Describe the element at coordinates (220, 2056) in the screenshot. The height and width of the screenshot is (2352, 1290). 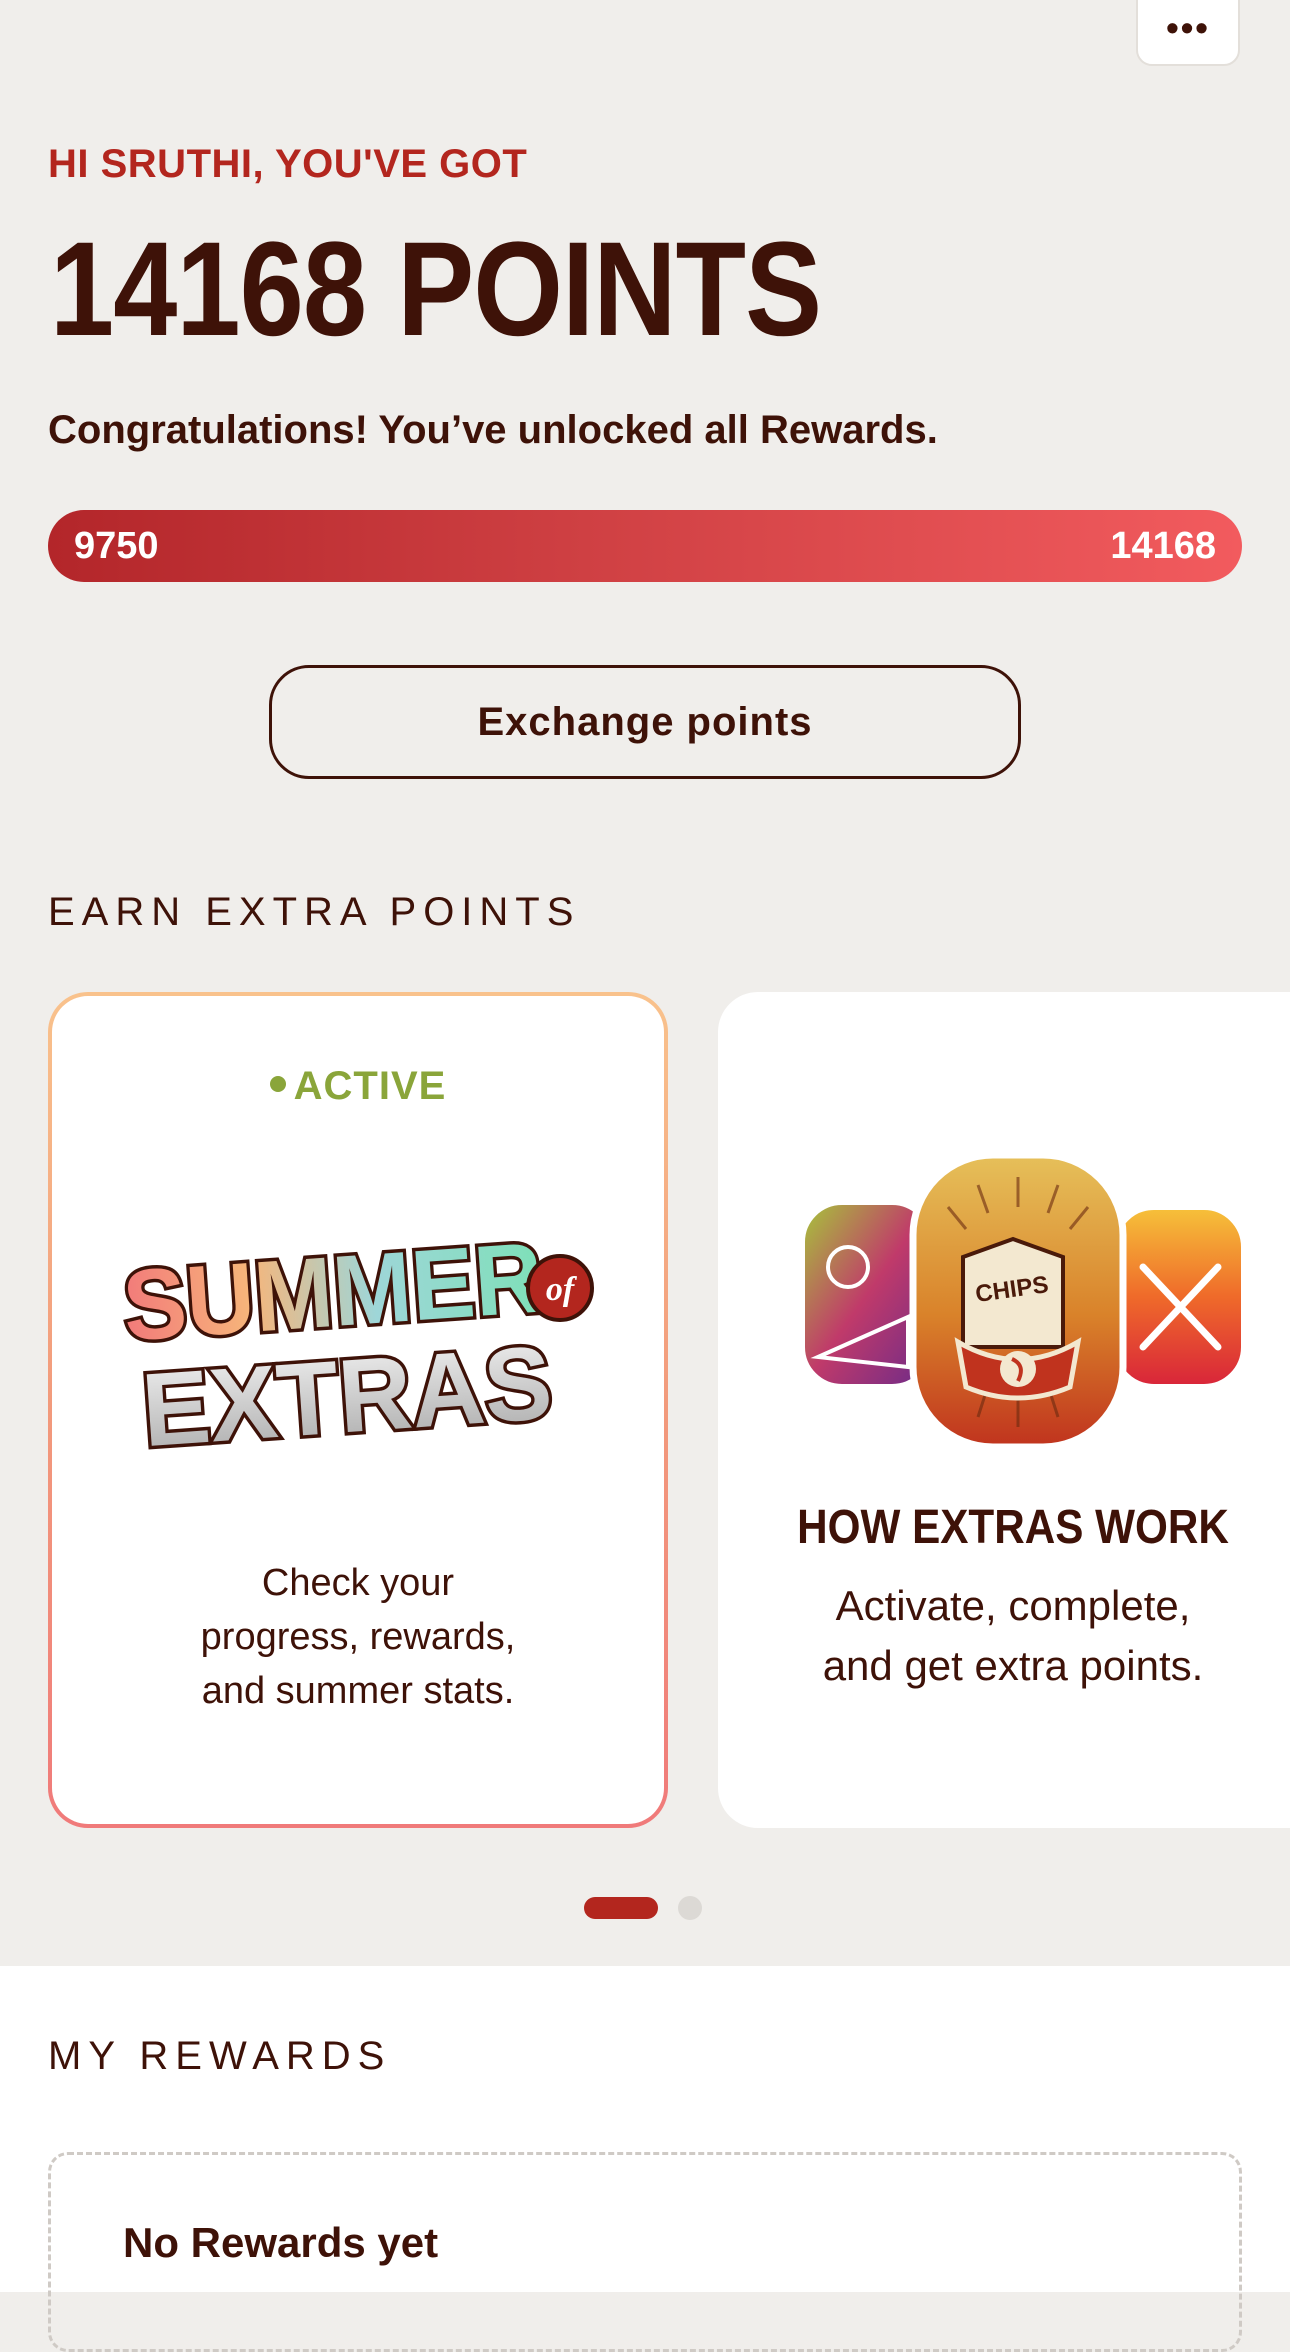
I see `my-rewards-heading: MY REWARDS` at that location.